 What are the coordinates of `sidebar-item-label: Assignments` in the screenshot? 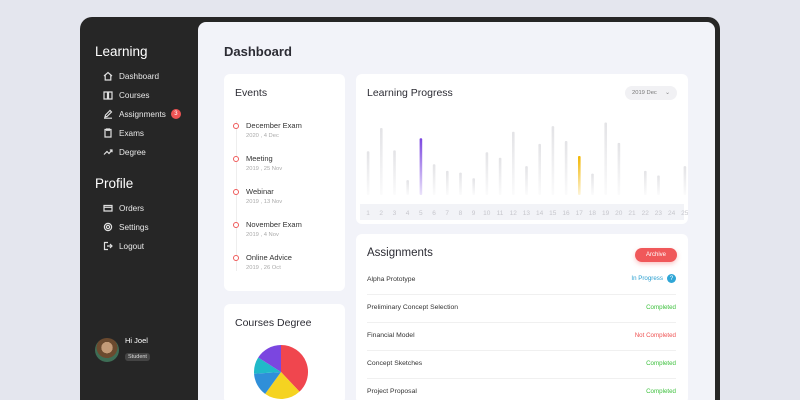 It's located at (142, 114).